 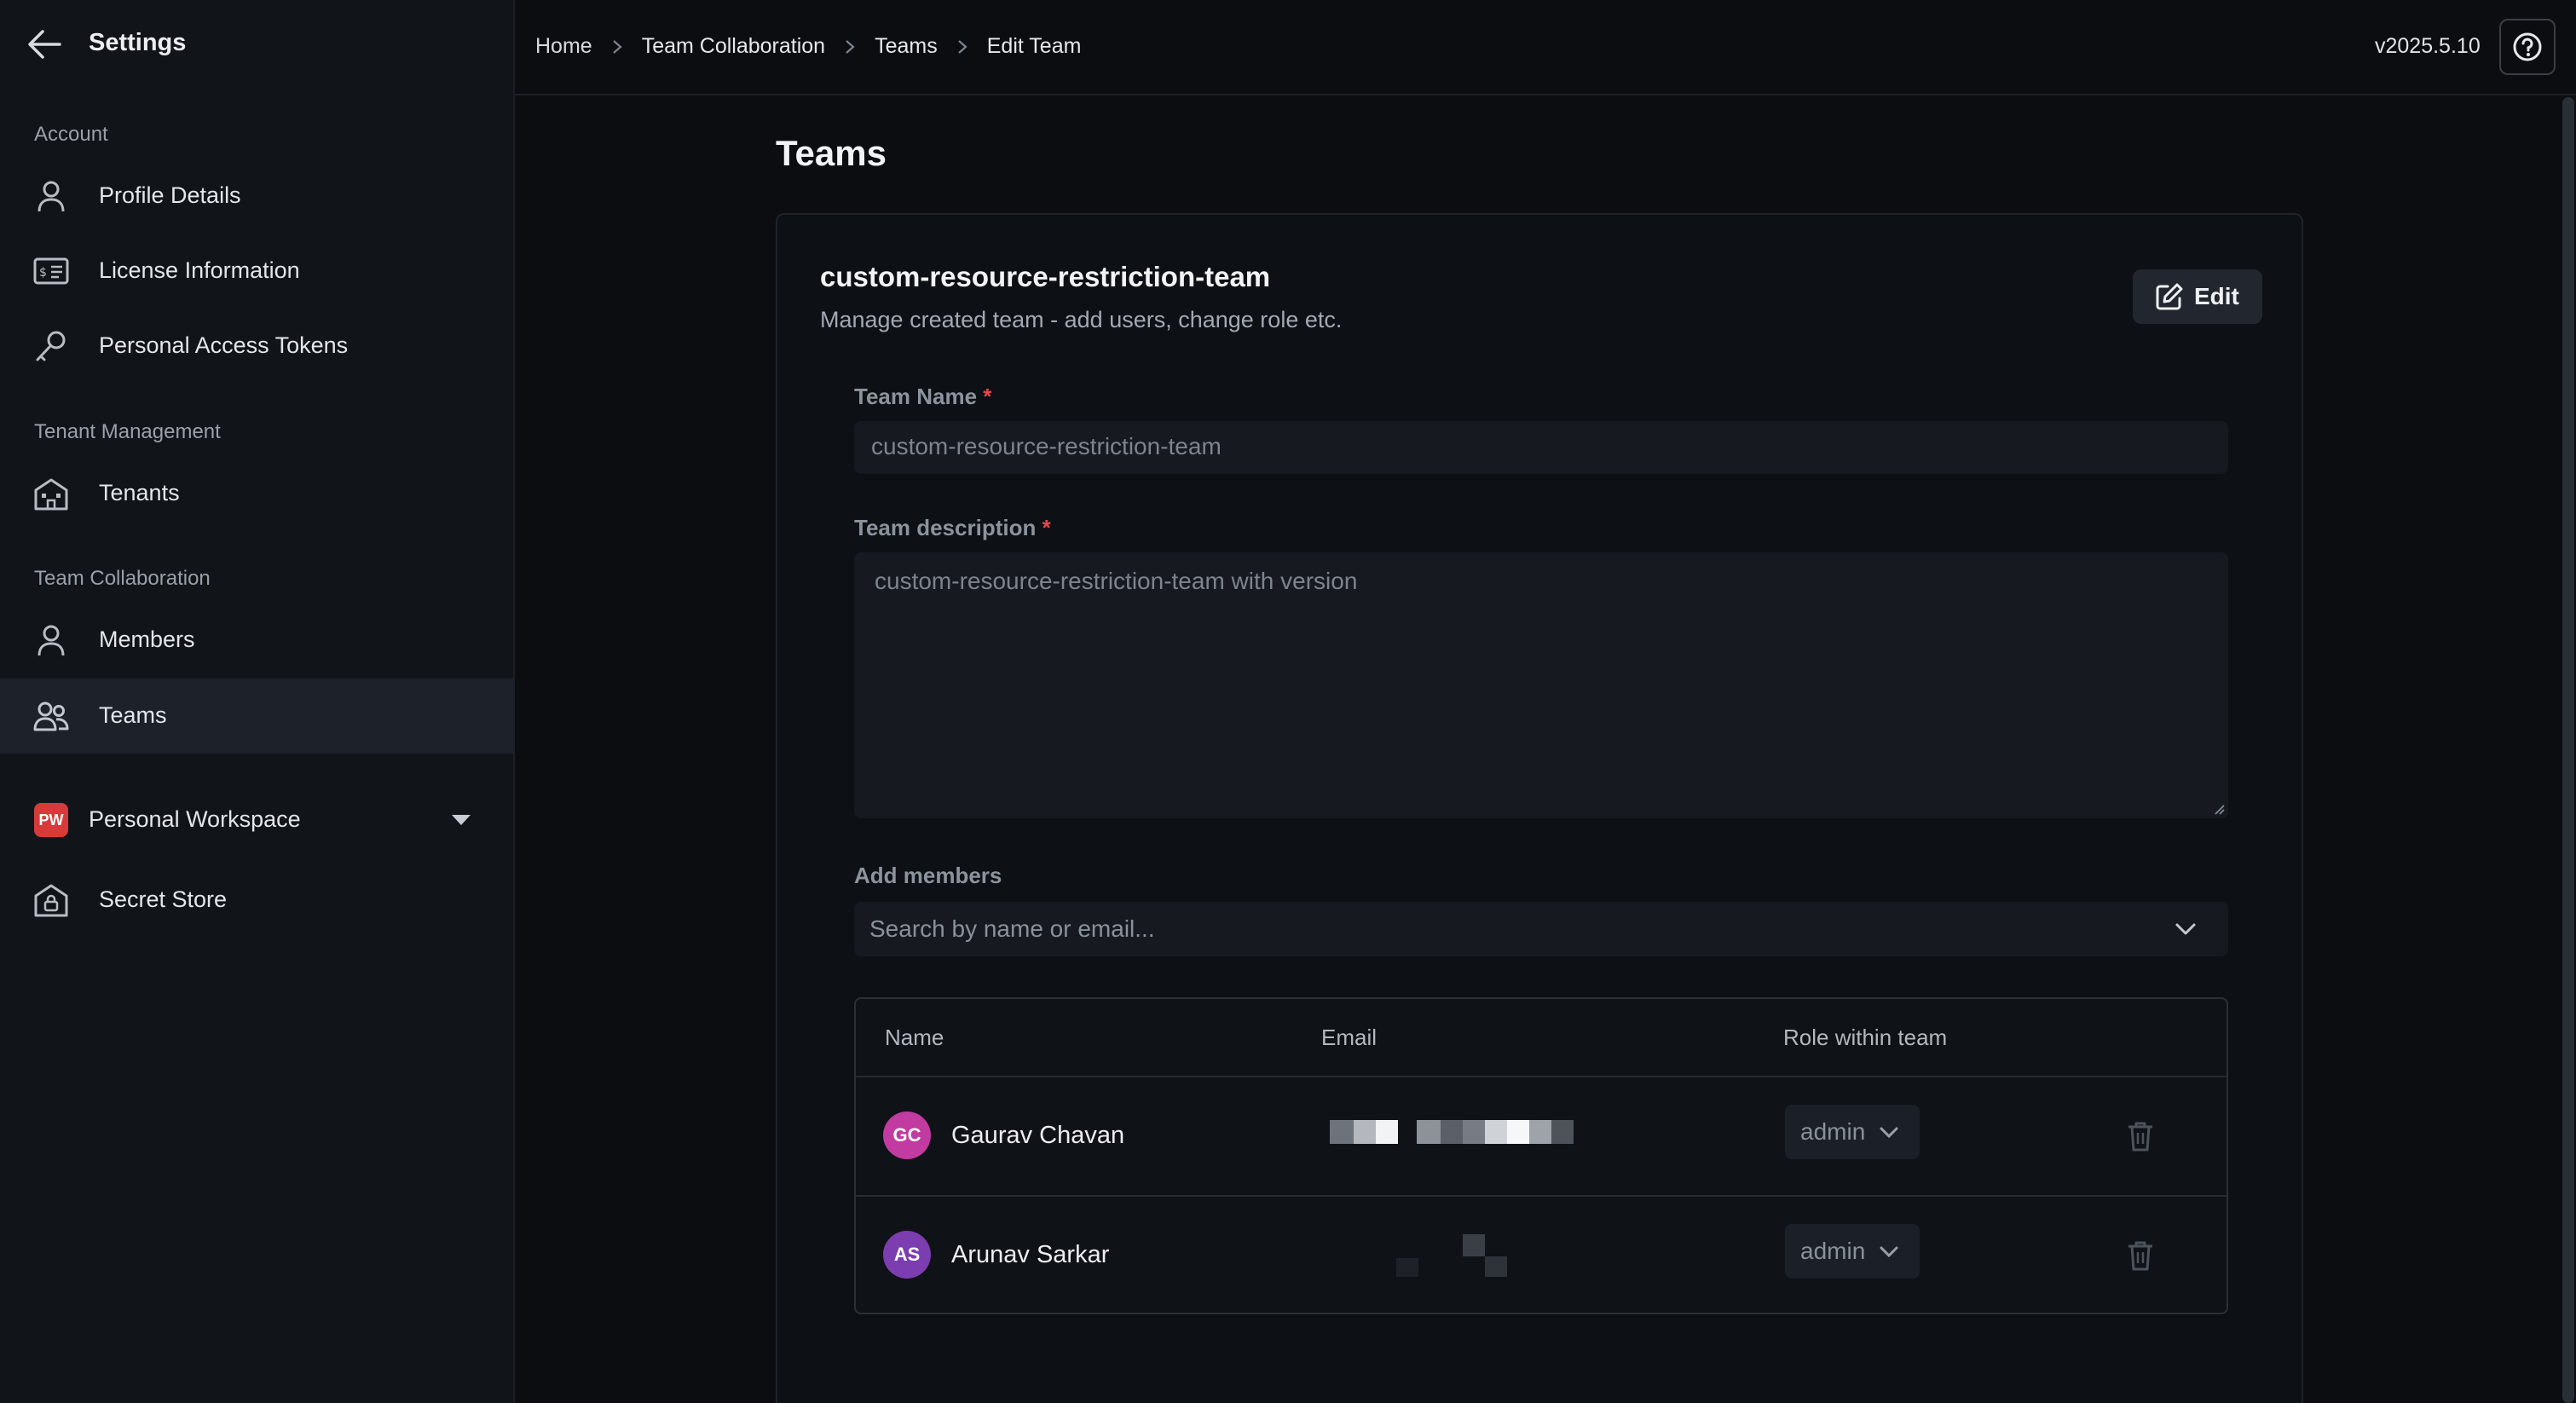 I want to click on sidebar-item-tenants: Tenants, so click(x=256, y=494).